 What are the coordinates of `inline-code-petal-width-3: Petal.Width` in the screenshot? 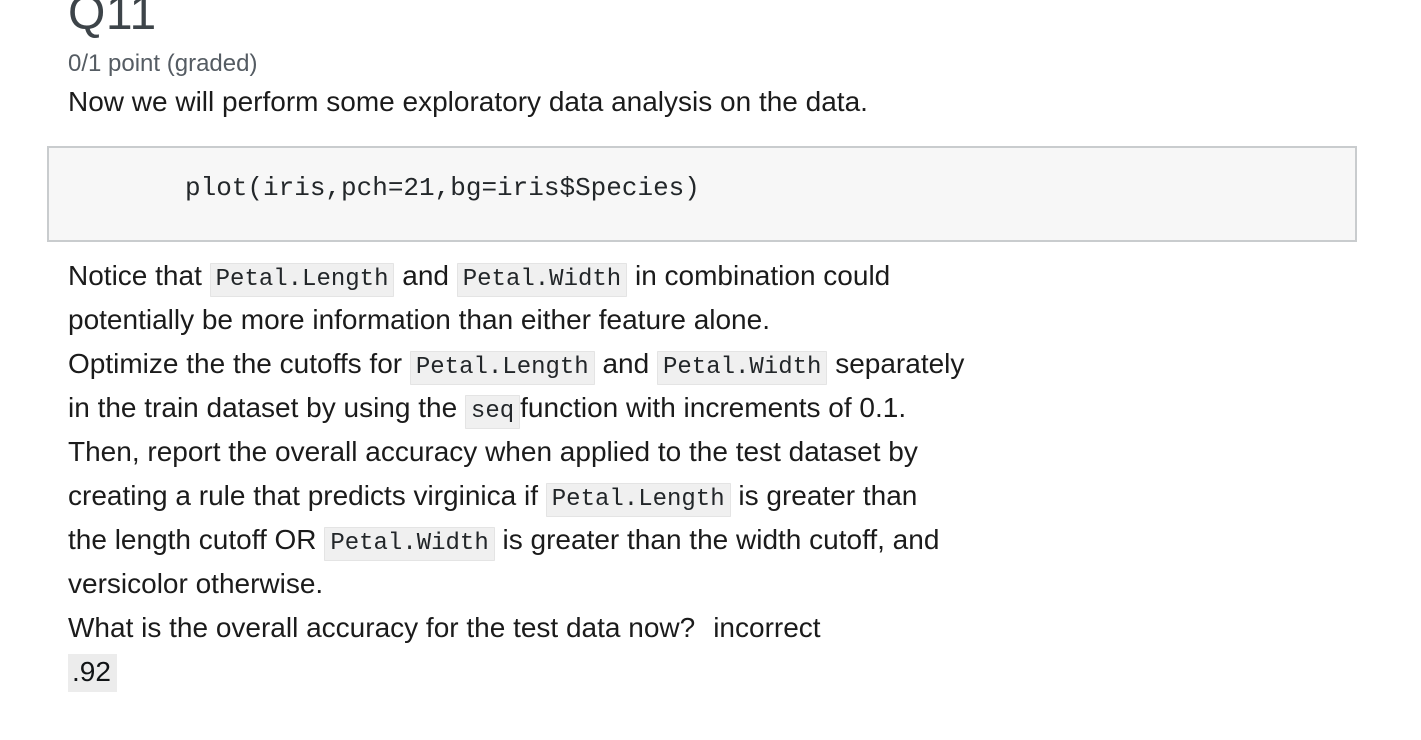 It's located at (409, 543).